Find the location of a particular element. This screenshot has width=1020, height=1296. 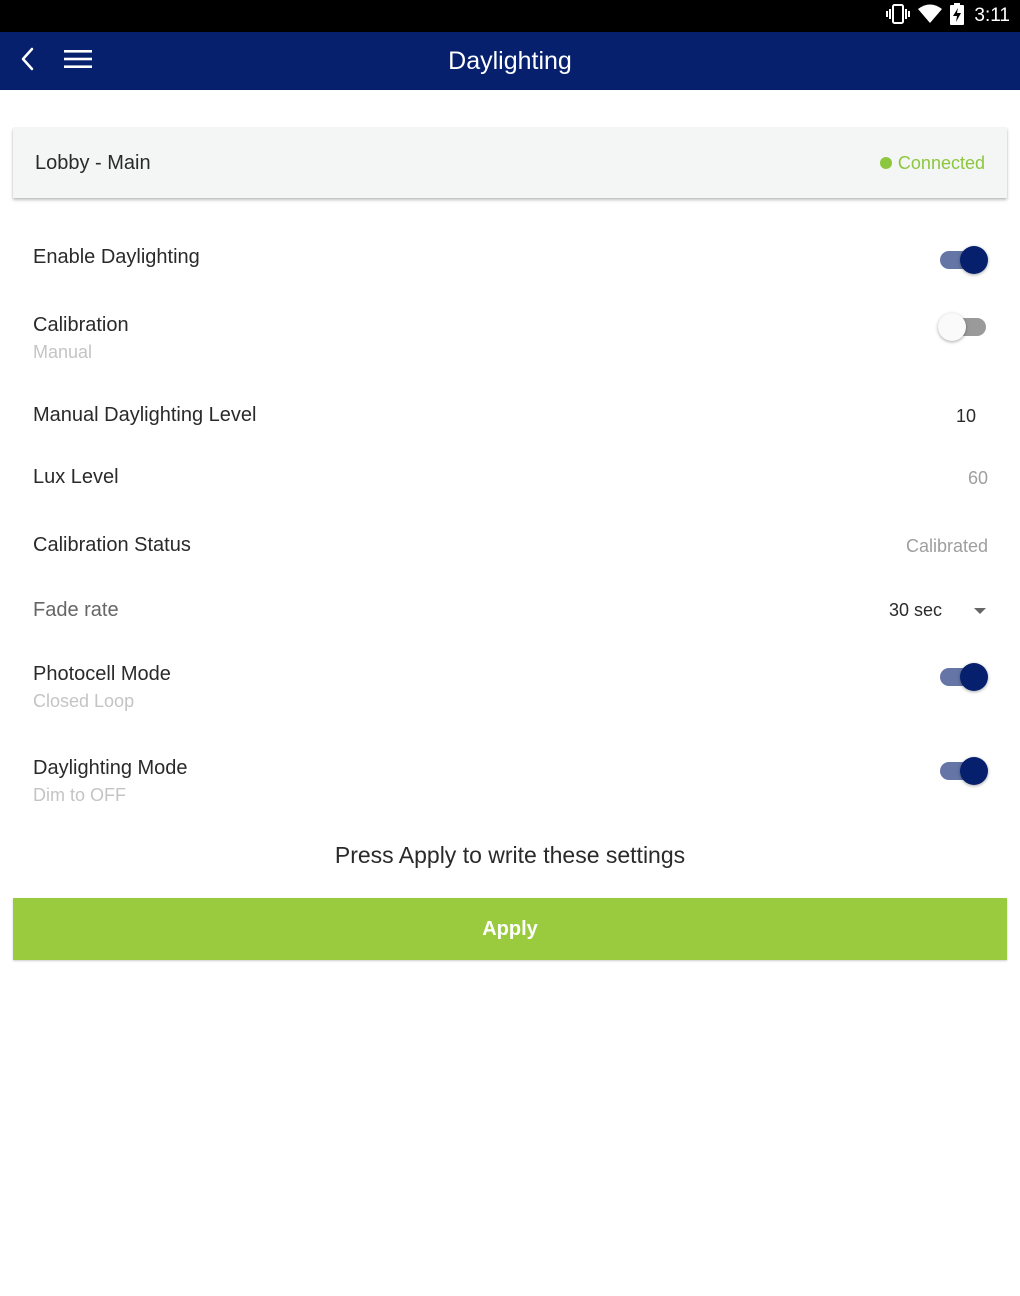

setting-fade-rate: Fade rate 30 sec is located at coordinates (510, 610).